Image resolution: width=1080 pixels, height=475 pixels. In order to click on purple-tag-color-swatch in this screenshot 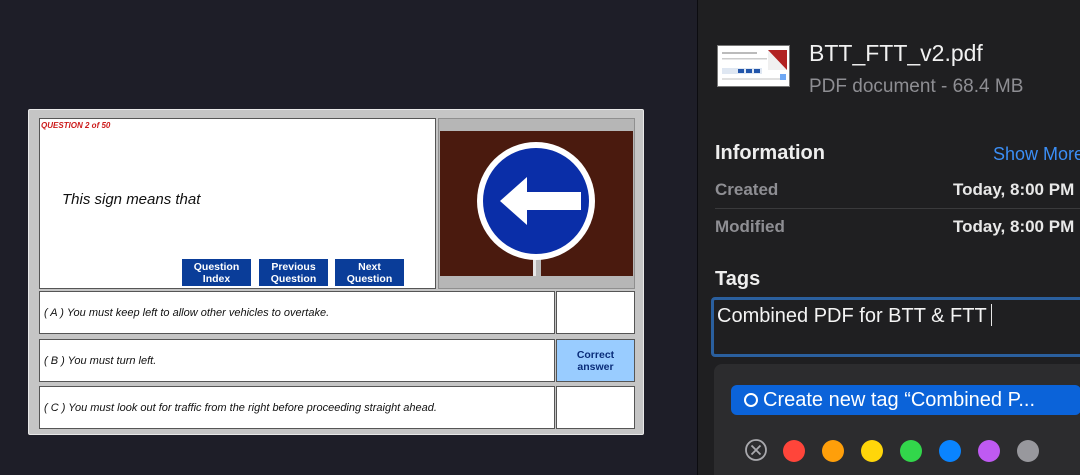, I will do `click(989, 451)`.